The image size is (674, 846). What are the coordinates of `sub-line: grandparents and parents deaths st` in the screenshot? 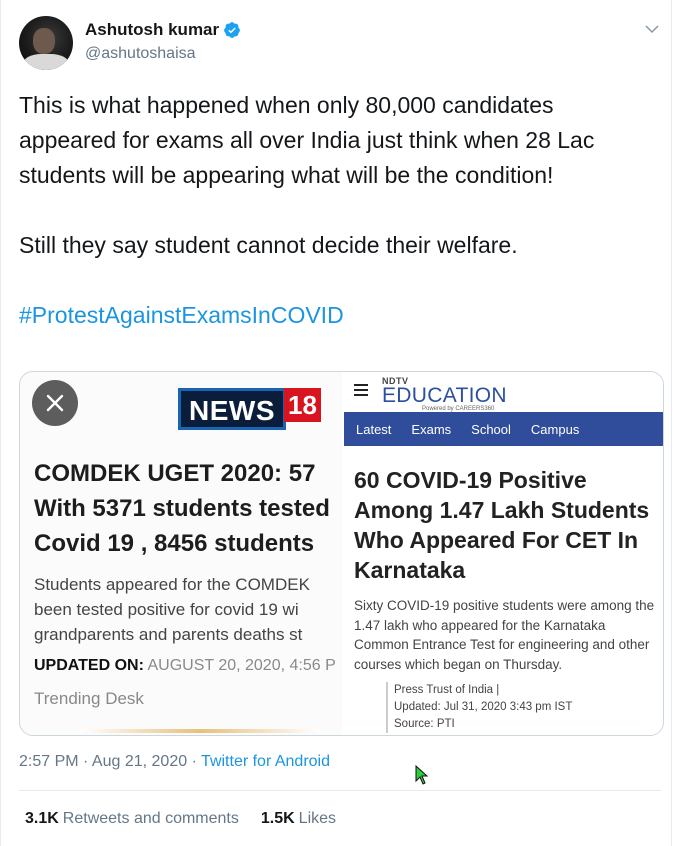 It's located at (168, 634).